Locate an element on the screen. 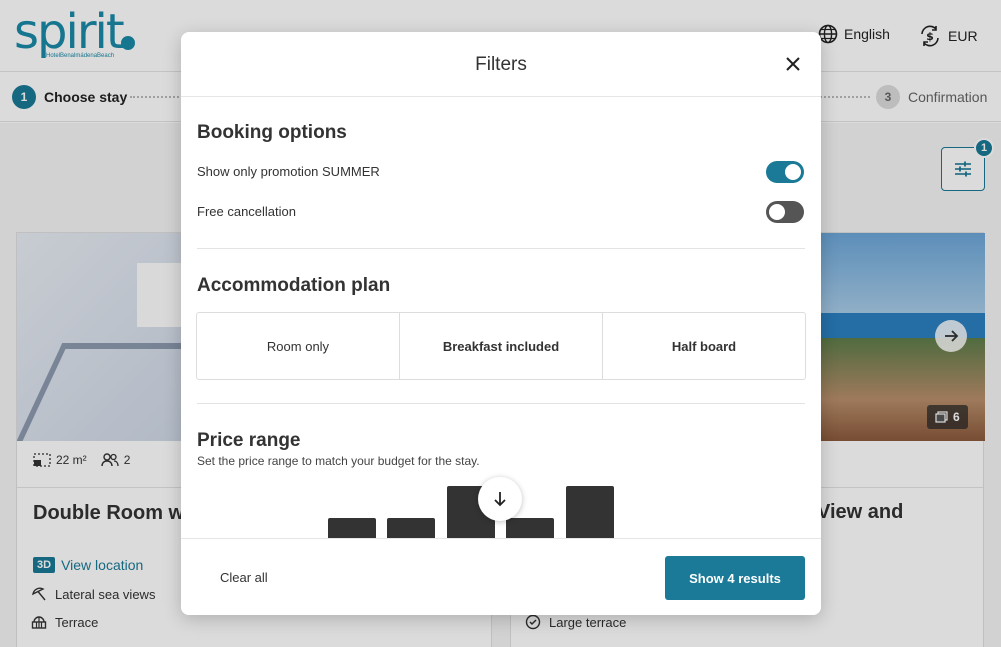 The height and width of the screenshot is (647, 1001). promo-toggle is located at coordinates (785, 172).